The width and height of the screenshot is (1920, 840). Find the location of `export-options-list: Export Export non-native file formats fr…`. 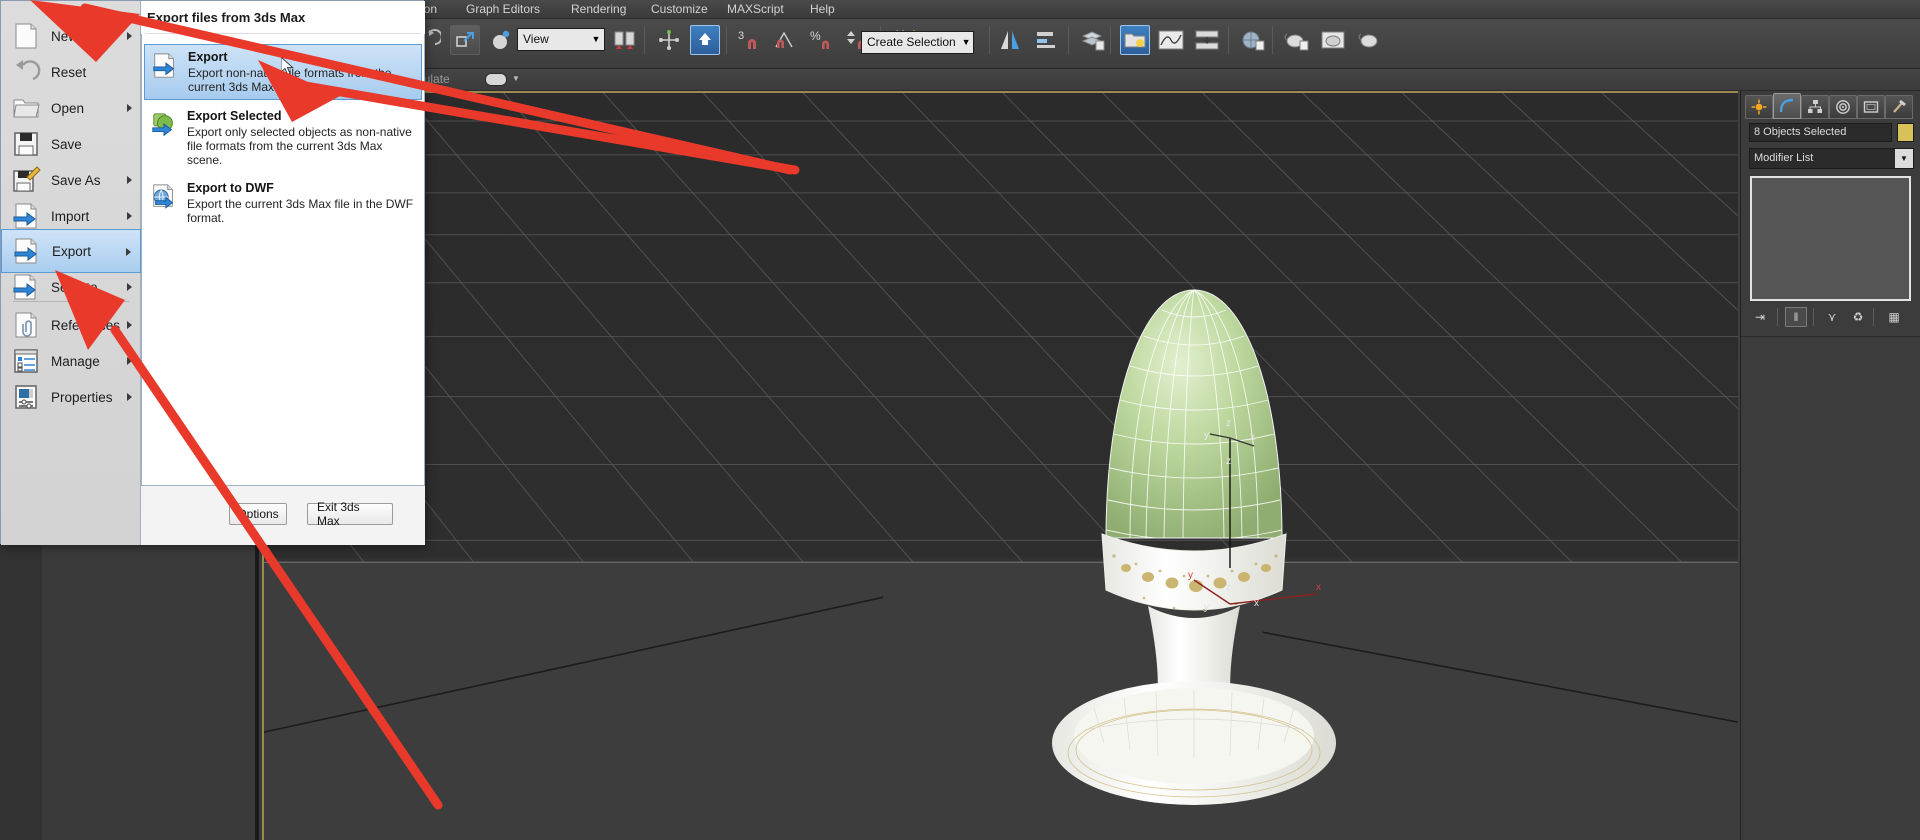

export-options-list: Export Export non-native file formats fr… is located at coordinates (283, 260).